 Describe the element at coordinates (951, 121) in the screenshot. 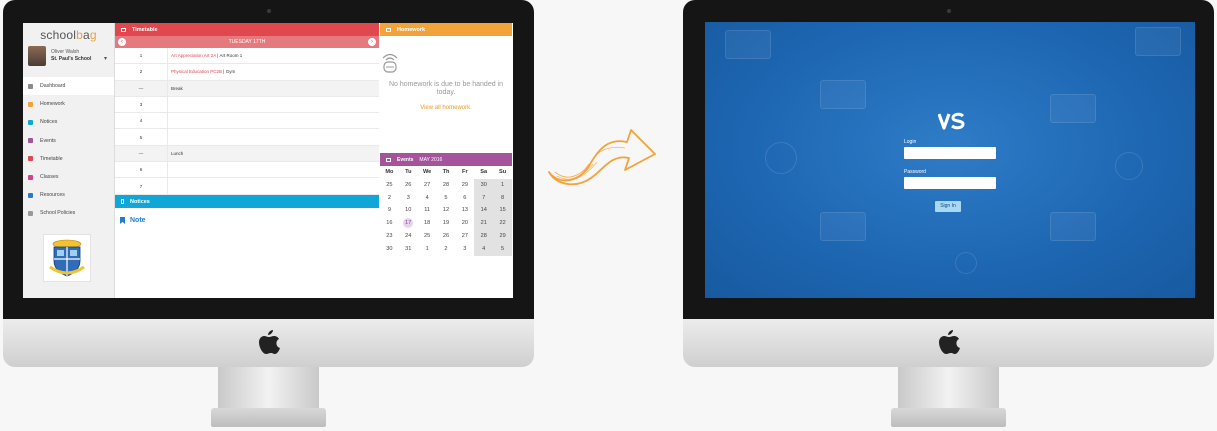

I see `vs-logo` at that location.